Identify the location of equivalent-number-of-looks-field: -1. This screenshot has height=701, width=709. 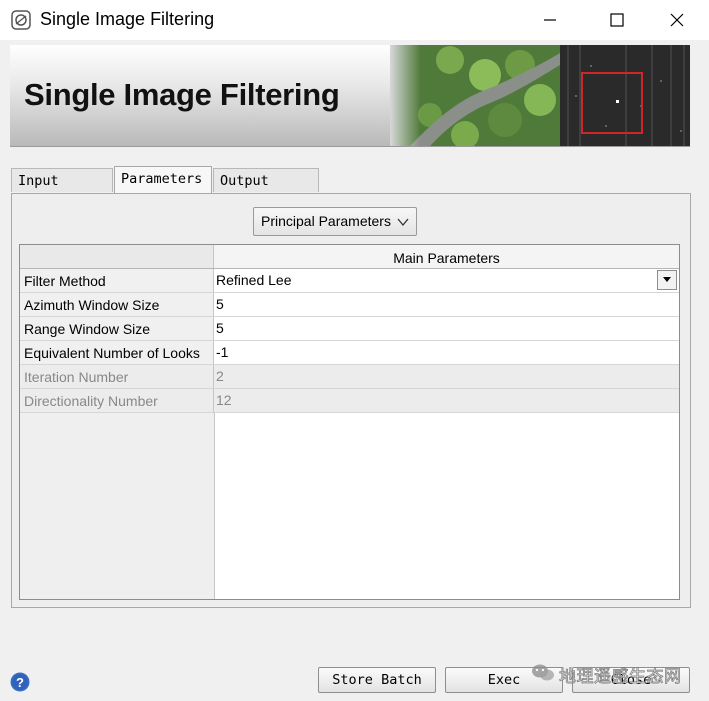
(446, 353).